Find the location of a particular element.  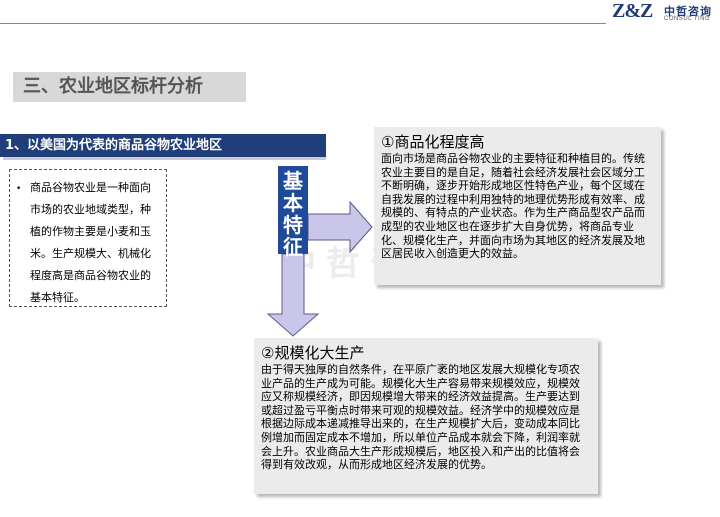

down-arrow-icon is located at coordinates (293, 295).